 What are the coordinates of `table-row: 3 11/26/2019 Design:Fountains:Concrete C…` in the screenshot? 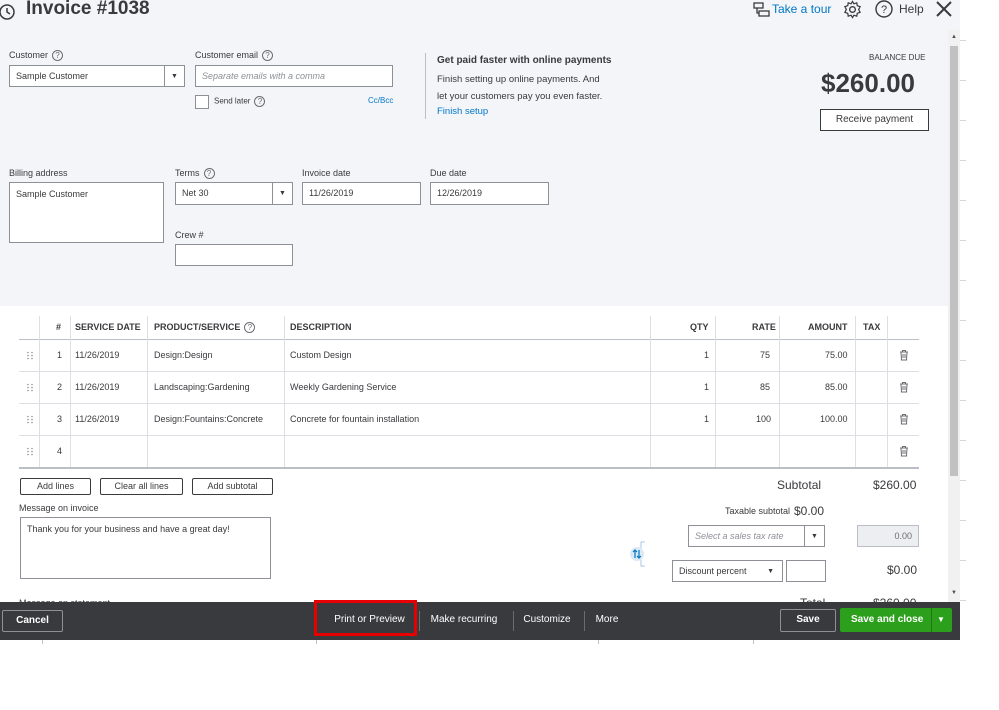 It's located at (469, 420).